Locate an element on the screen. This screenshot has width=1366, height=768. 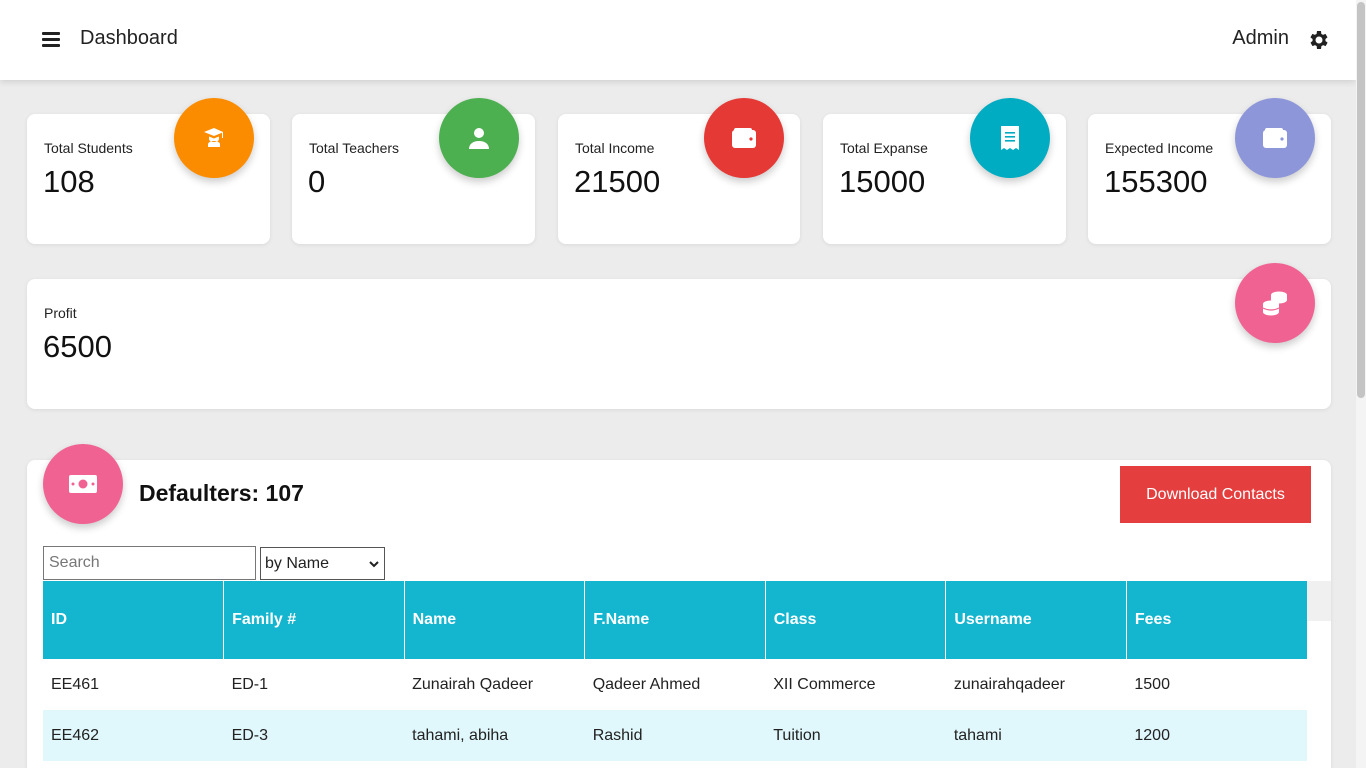
cell-family: ED-3 is located at coordinates (314, 735).